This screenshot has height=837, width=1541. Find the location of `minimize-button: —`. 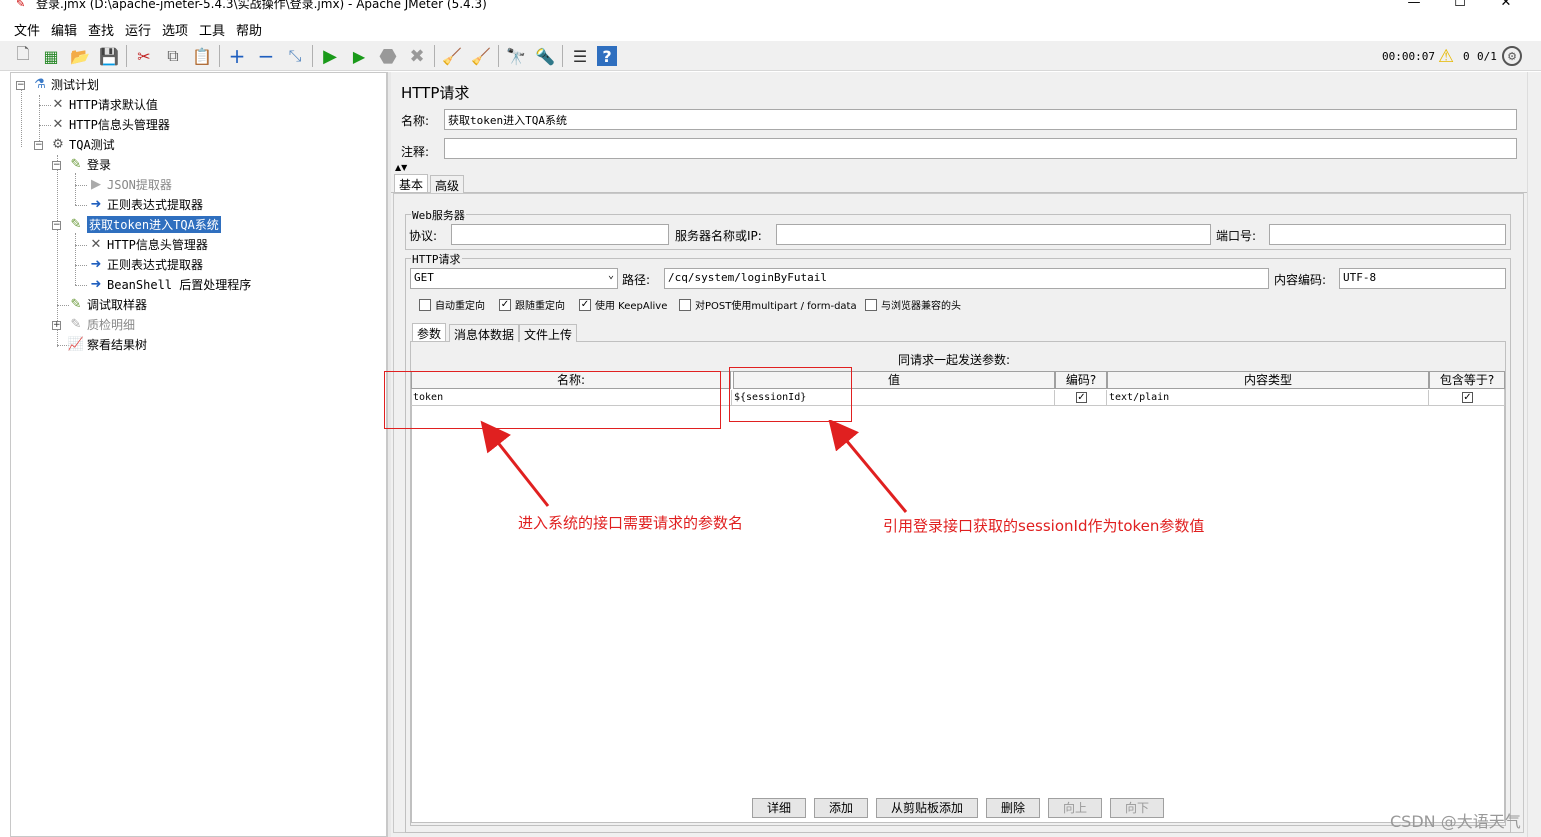

minimize-button: — is located at coordinates (1414, 5).